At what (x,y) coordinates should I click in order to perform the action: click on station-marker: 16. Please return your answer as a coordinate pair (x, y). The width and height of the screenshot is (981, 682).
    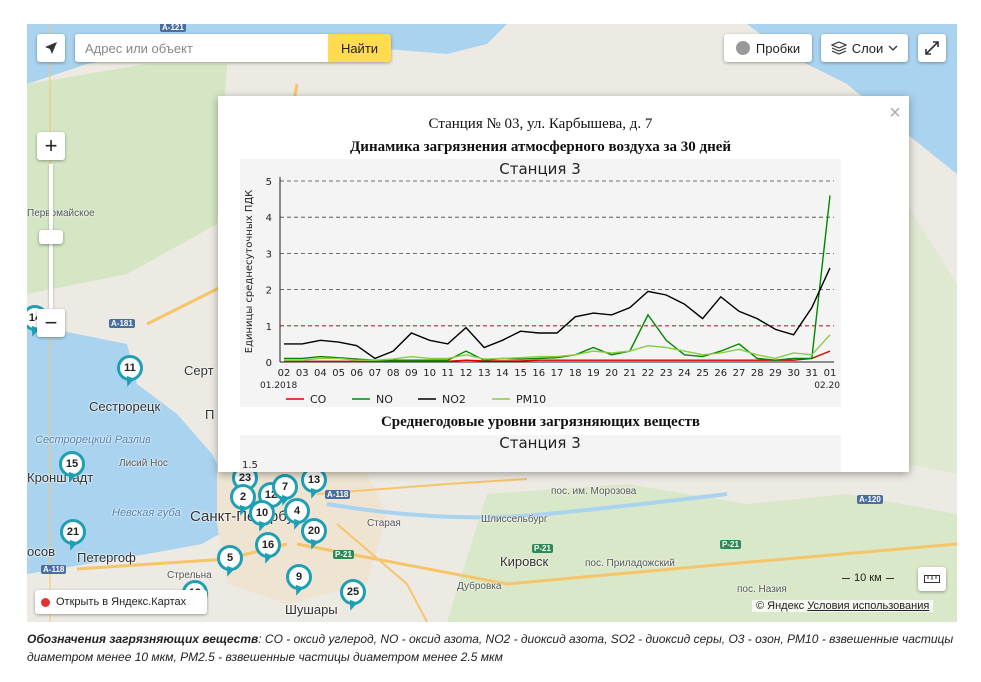
    Looking at the image, I should click on (268, 545).